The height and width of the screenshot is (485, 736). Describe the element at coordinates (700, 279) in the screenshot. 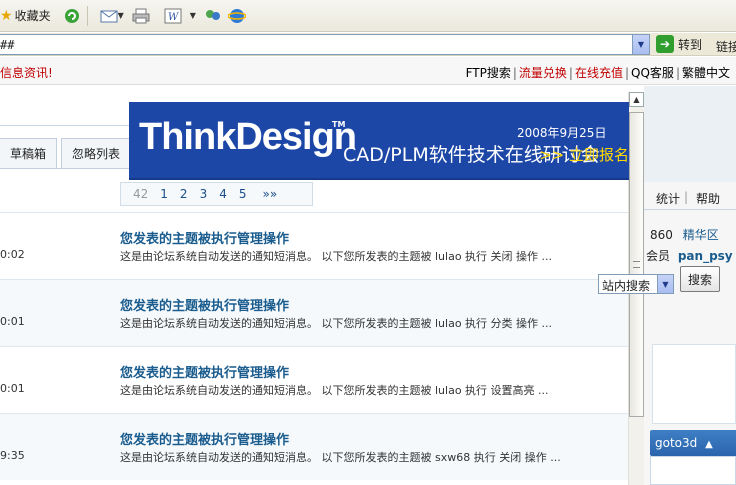

I see `search-button: 搜索` at that location.